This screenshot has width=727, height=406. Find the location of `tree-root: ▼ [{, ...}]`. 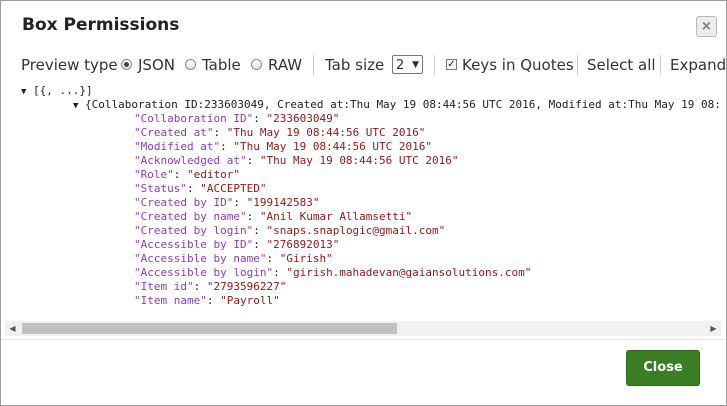

tree-root: ▼ [{, ...}] is located at coordinates (57, 90).